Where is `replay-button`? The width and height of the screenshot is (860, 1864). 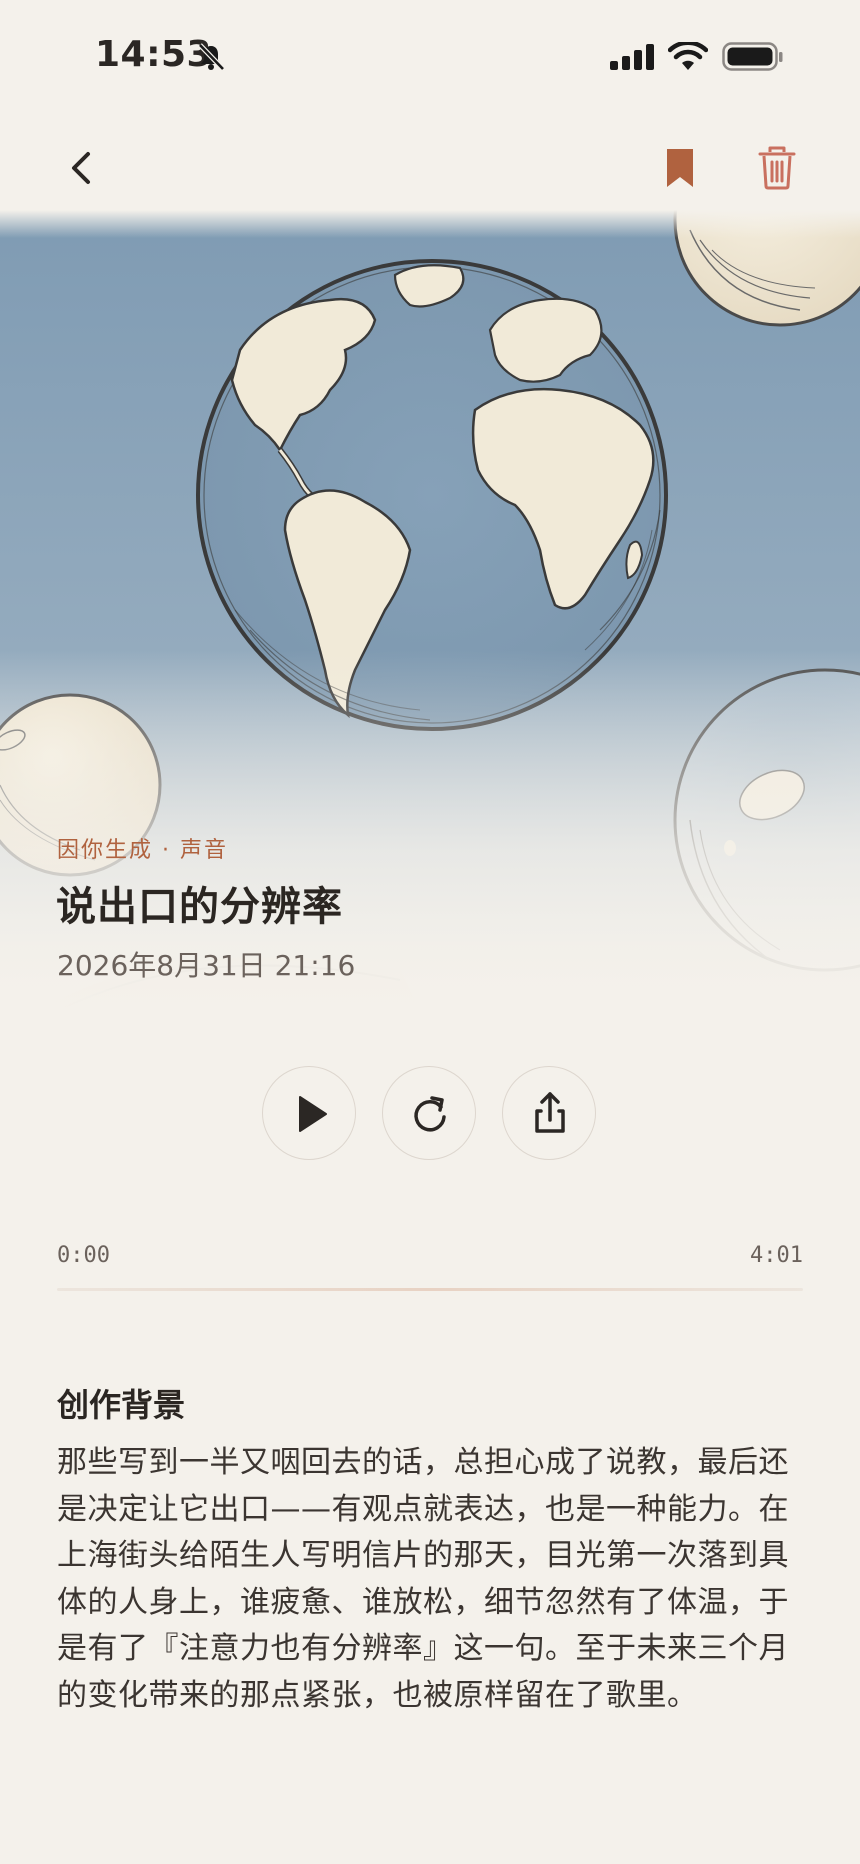 replay-button is located at coordinates (429, 1113).